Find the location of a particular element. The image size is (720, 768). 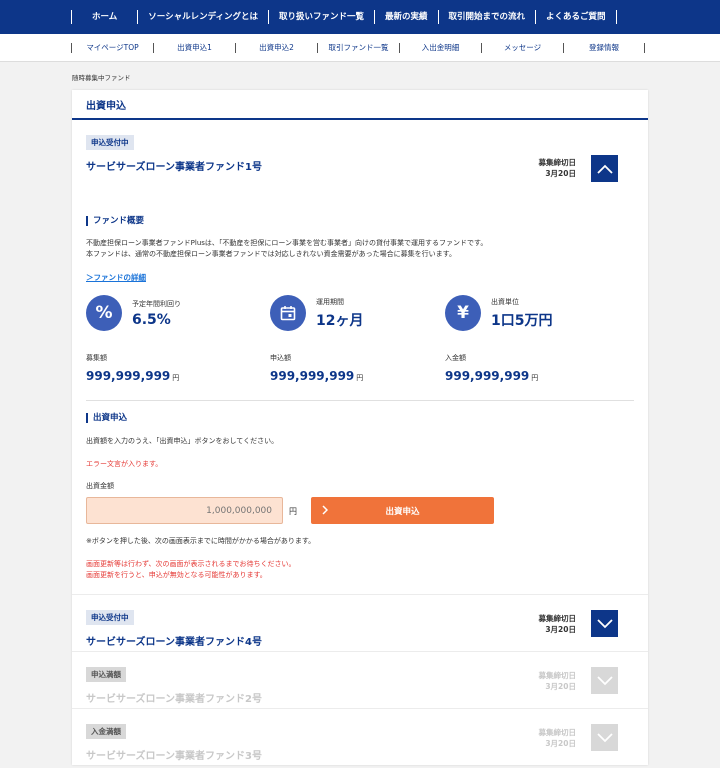

stat-value: 1口5万円 is located at coordinates (522, 320).